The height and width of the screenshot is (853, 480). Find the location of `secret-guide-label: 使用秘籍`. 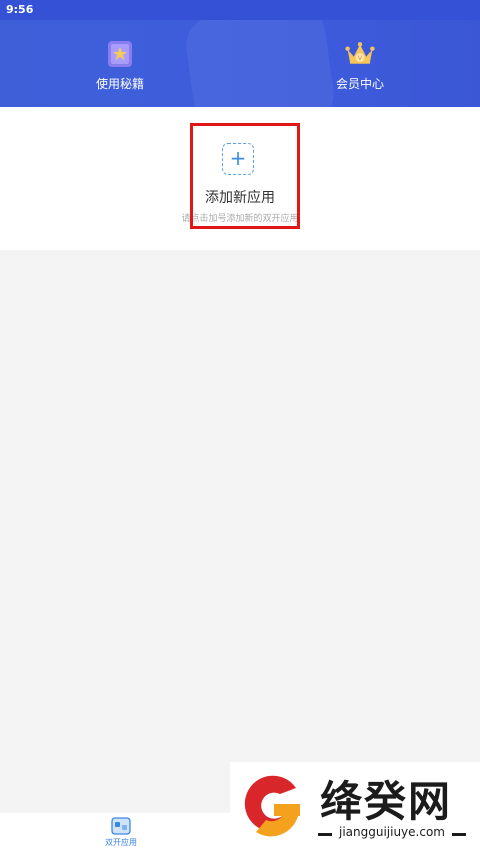

secret-guide-label: 使用秘籍 is located at coordinates (119, 84).